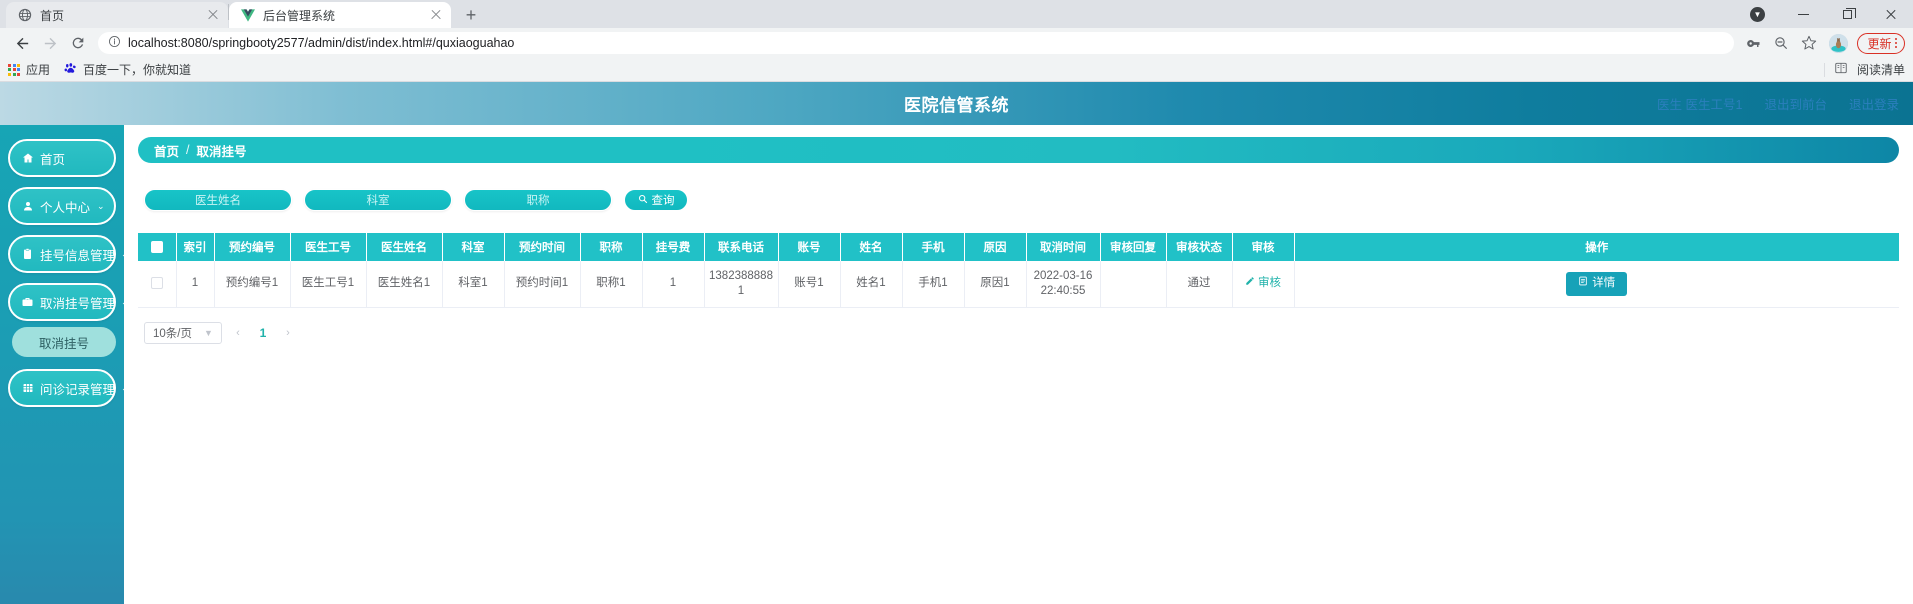 The height and width of the screenshot is (604, 1913). Describe the element at coordinates (1881, 43) in the screenshot. I see `update-button: 更新` at that location.